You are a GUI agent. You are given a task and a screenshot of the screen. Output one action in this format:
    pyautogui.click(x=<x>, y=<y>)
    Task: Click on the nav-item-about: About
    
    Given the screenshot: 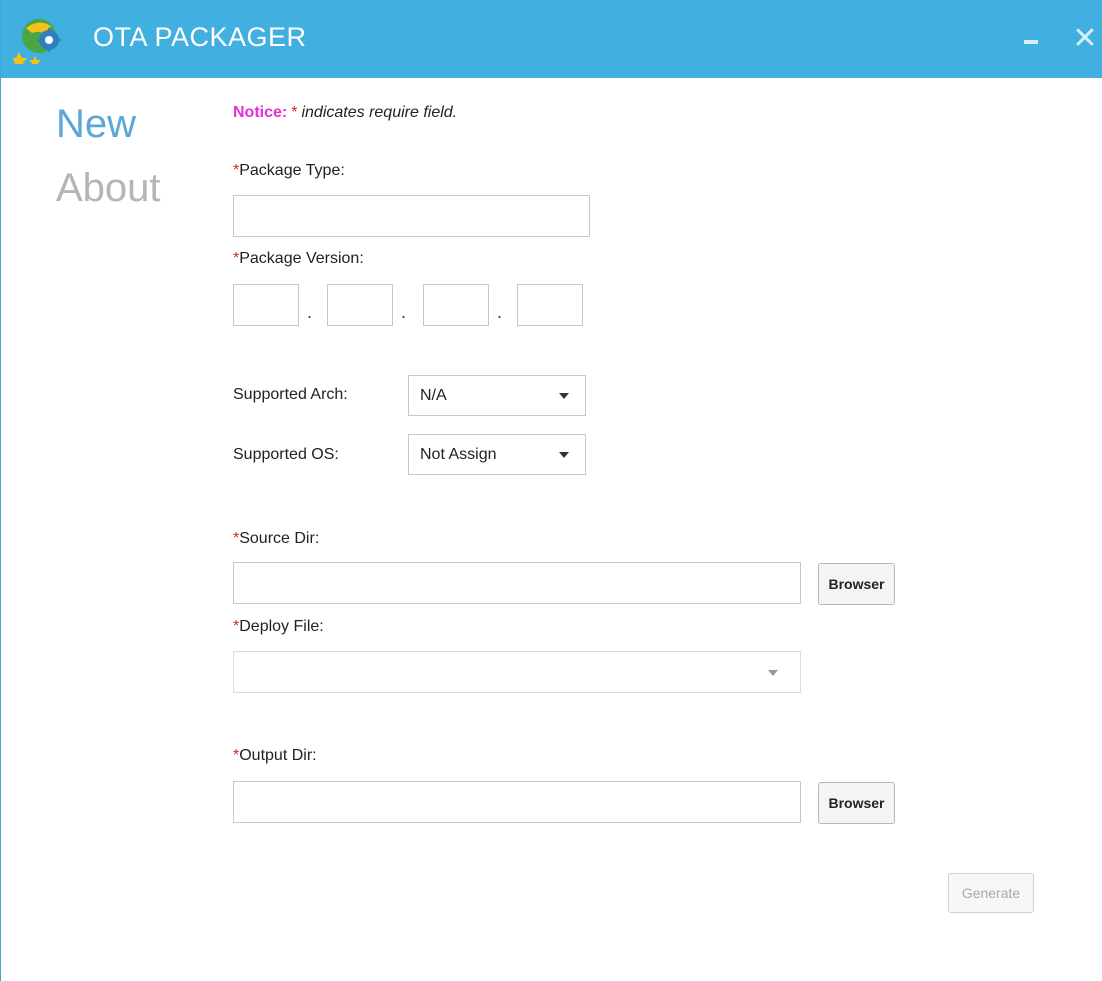 What is the action you would take?
    pyautogui.click(x=108, y=188)
    